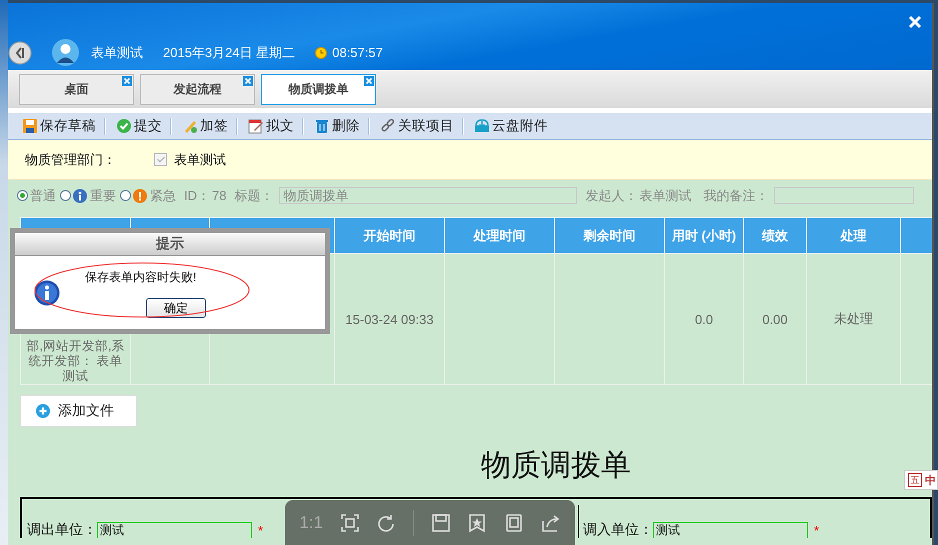 This screenshot has width=938, height=545. What do you see at coordinates (62, 529) in the screenshot?
I see `field-label: 调出单位：` at bounding box center [62, 529].